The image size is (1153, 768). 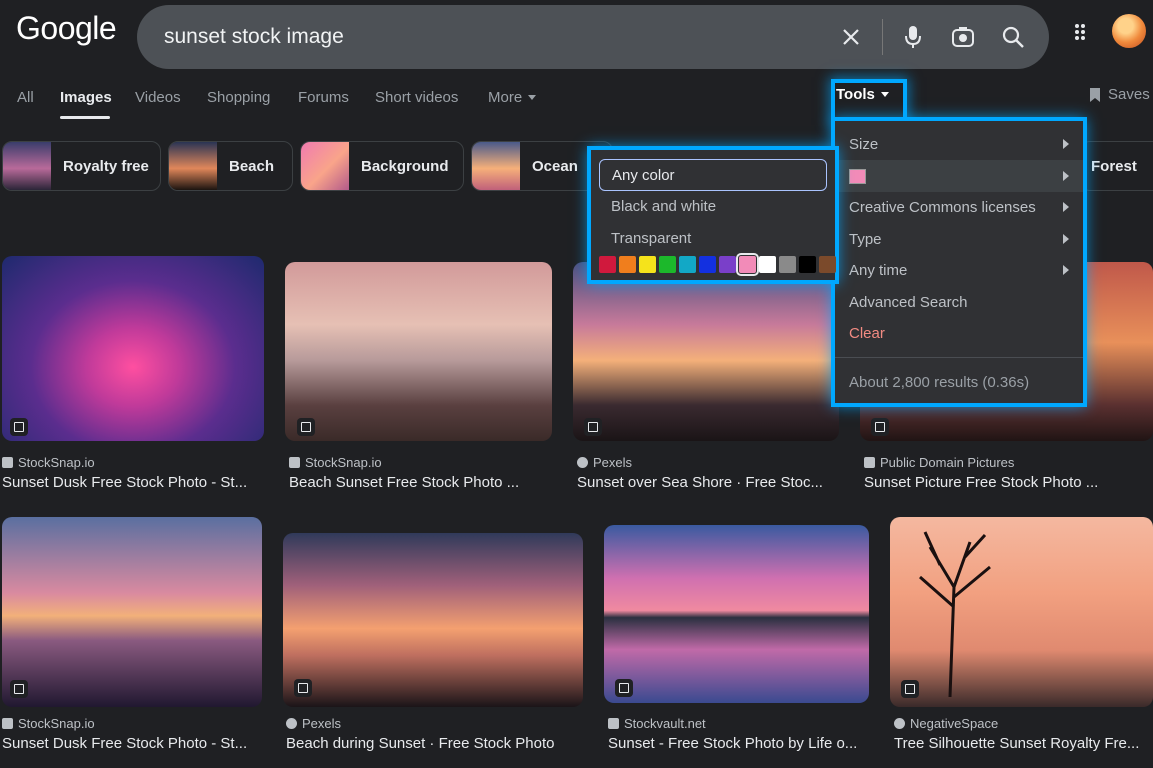 I want to click on menu-item-type: Type, so click(x=959, y=239).